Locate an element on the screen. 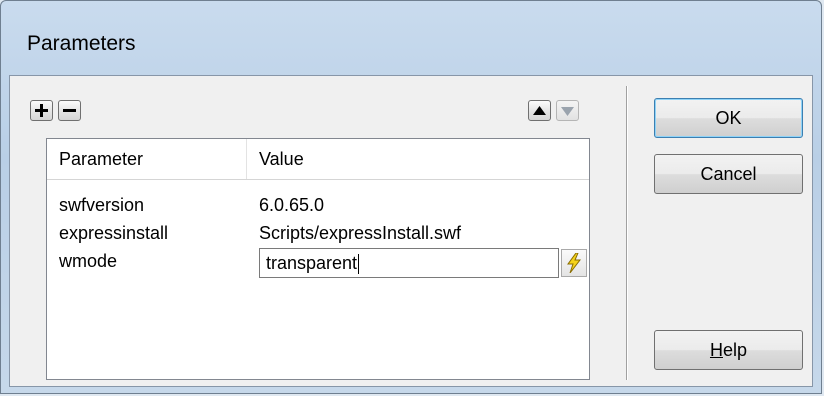 This screenshot has width=824, height=396. parameter-value: Scripts/expressInstall.swf is located at coordinates (360, 233).